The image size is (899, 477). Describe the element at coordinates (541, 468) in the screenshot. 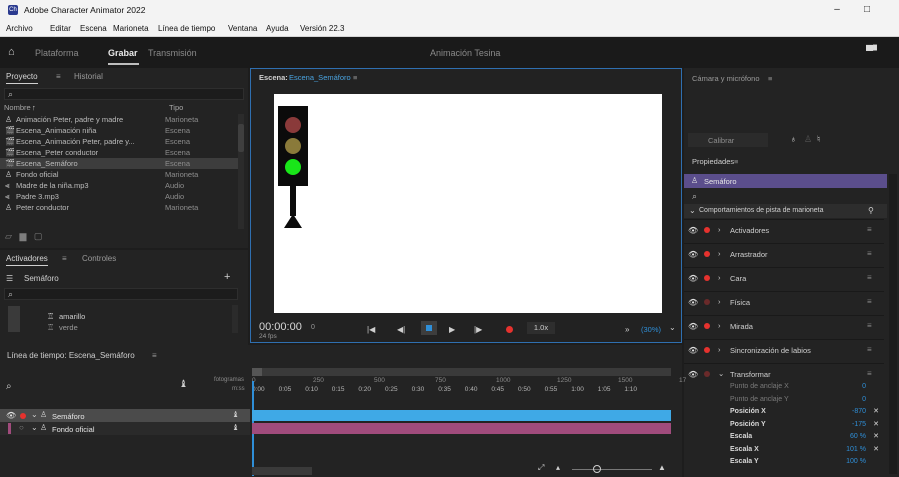

I see `fit-icon: ⤢` at that location.